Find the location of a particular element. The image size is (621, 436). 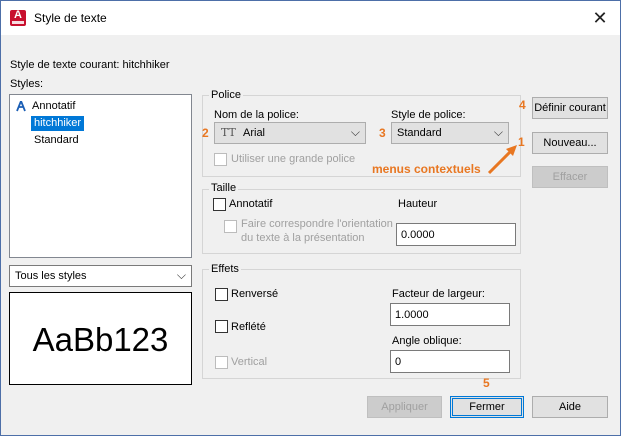

callout-3: 3 is located at coordinates (382, 133).